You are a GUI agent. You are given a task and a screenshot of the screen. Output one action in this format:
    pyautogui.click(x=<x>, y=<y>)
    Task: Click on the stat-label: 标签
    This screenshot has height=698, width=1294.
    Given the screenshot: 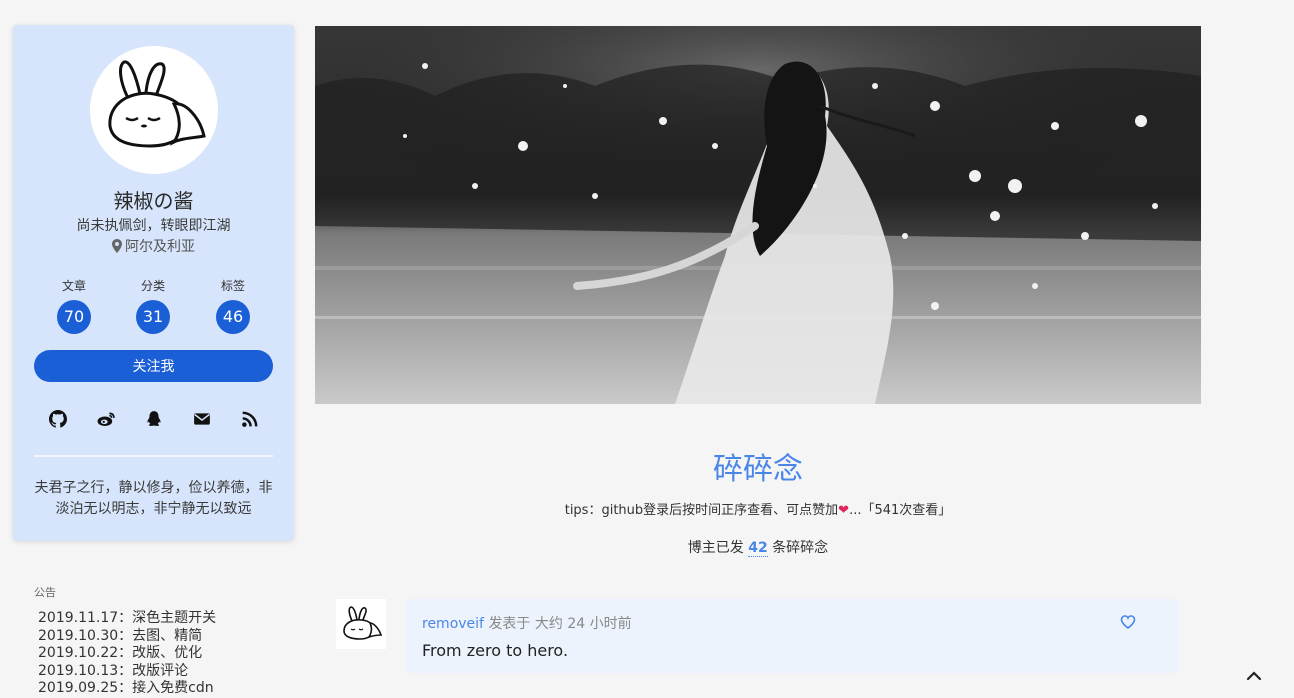 What is the action you would take?
    pyautogui.click(x=232, y=286)
    